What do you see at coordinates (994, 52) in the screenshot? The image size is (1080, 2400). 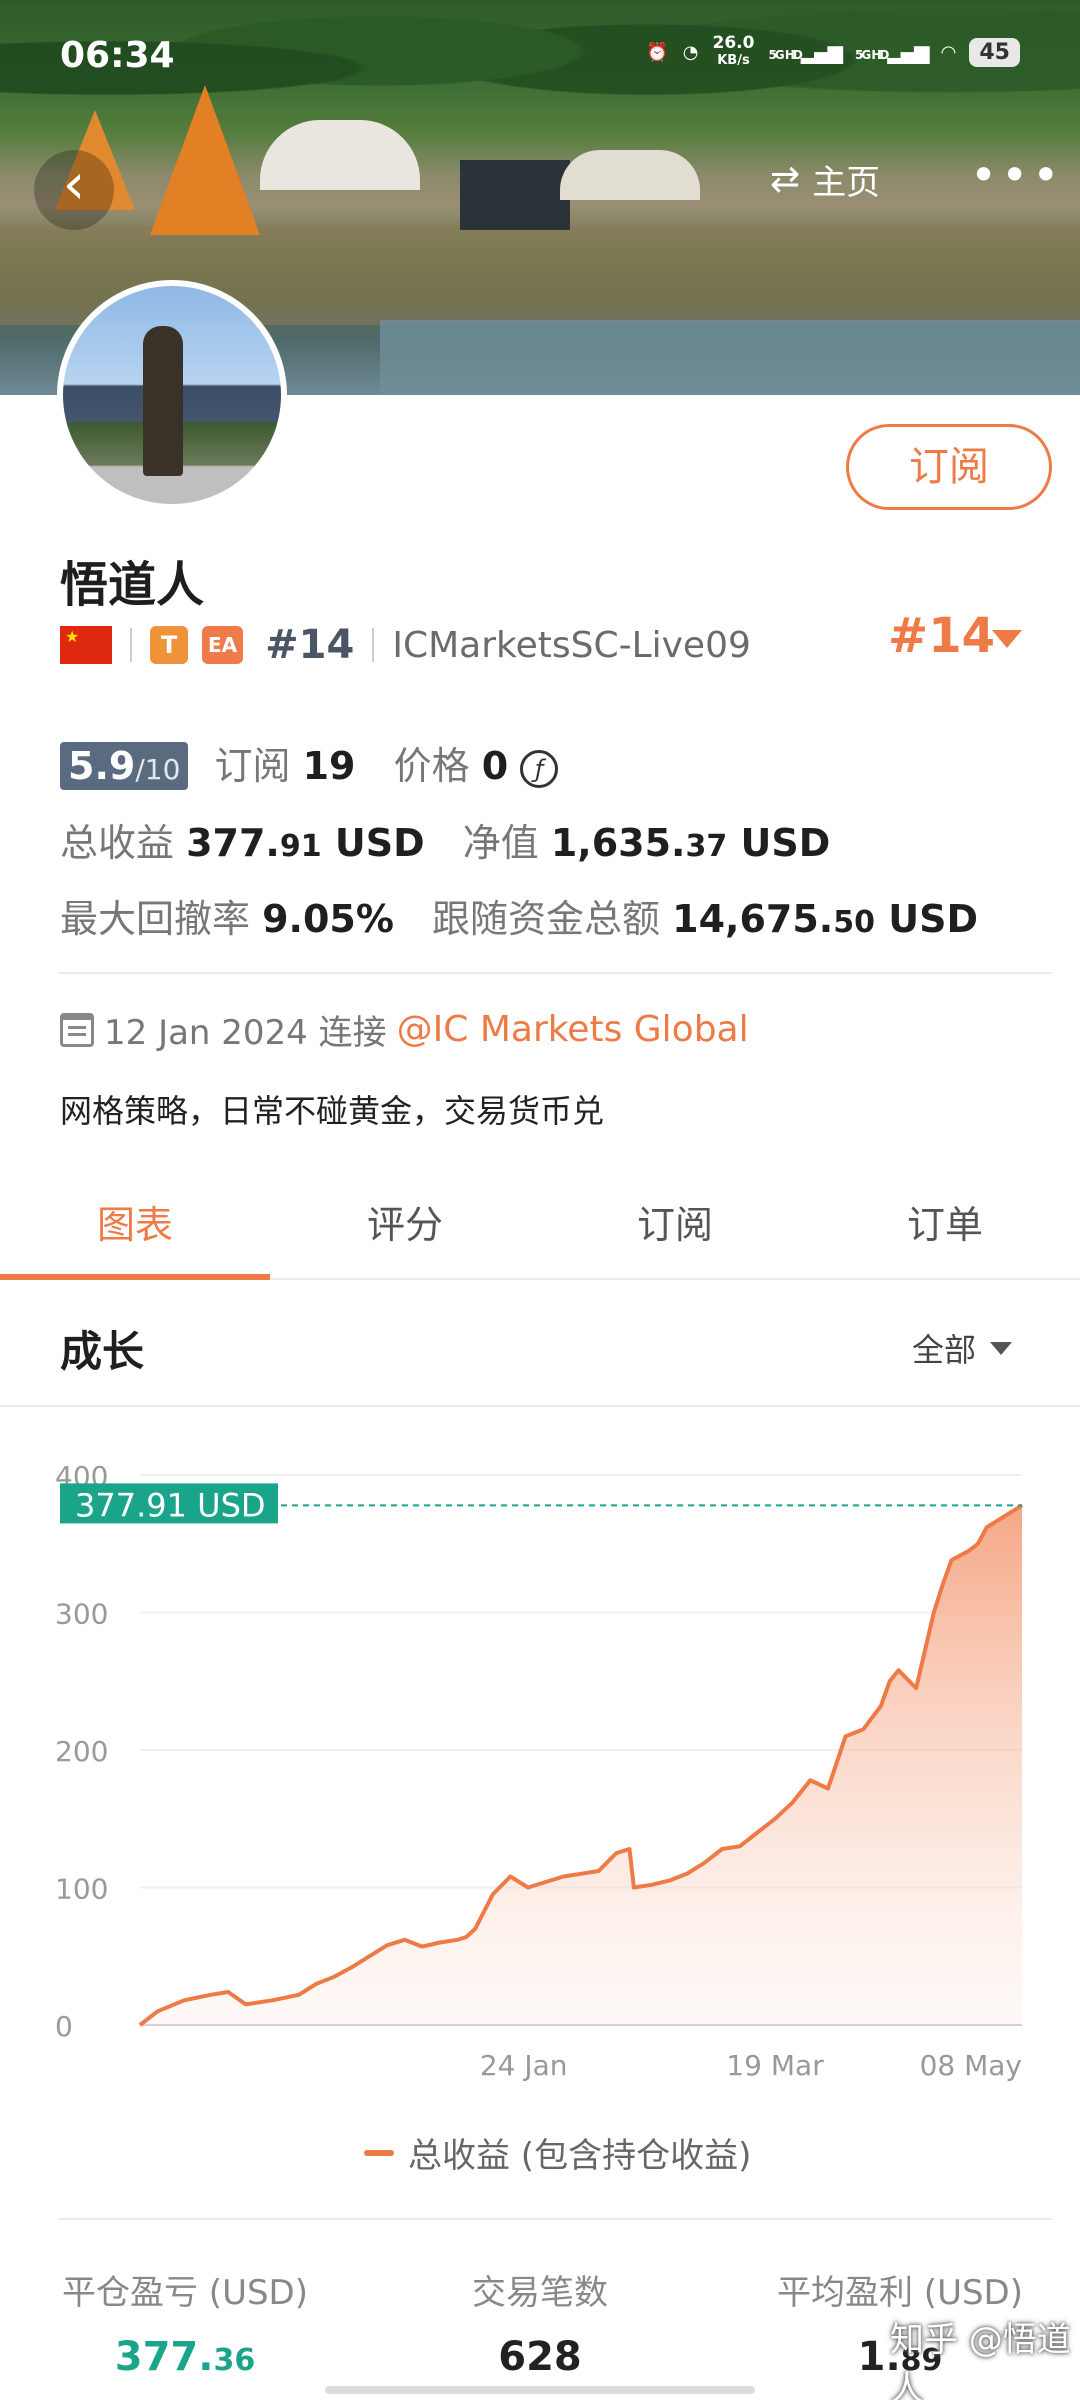 I see `battery-indicator: 45` at bounding box center [994, 52].